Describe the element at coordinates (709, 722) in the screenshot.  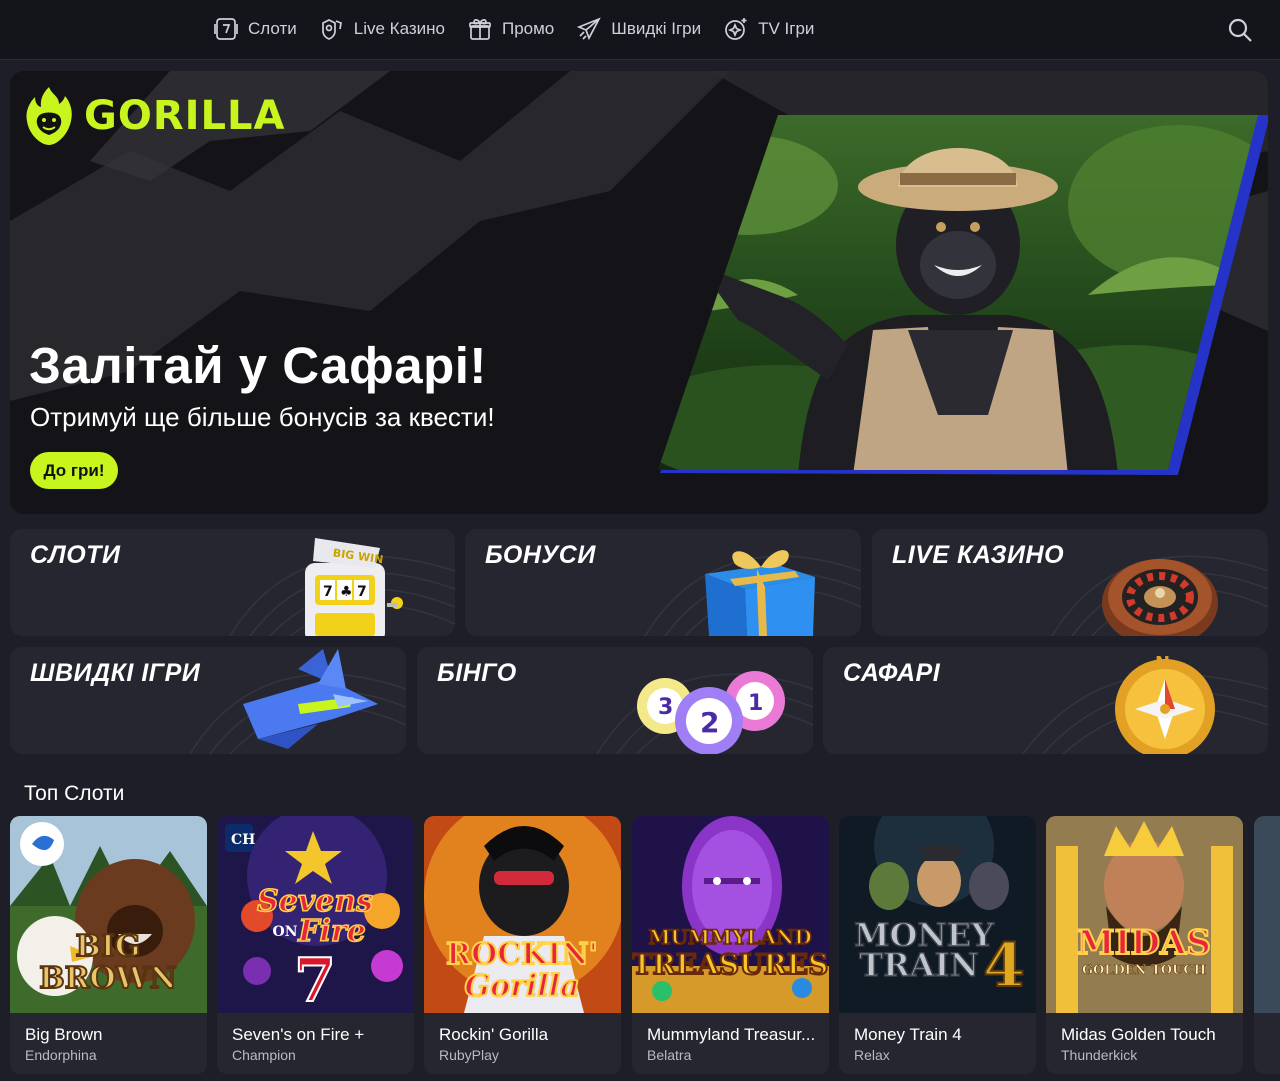
I see `bingo-ball-number: 2` at that location.